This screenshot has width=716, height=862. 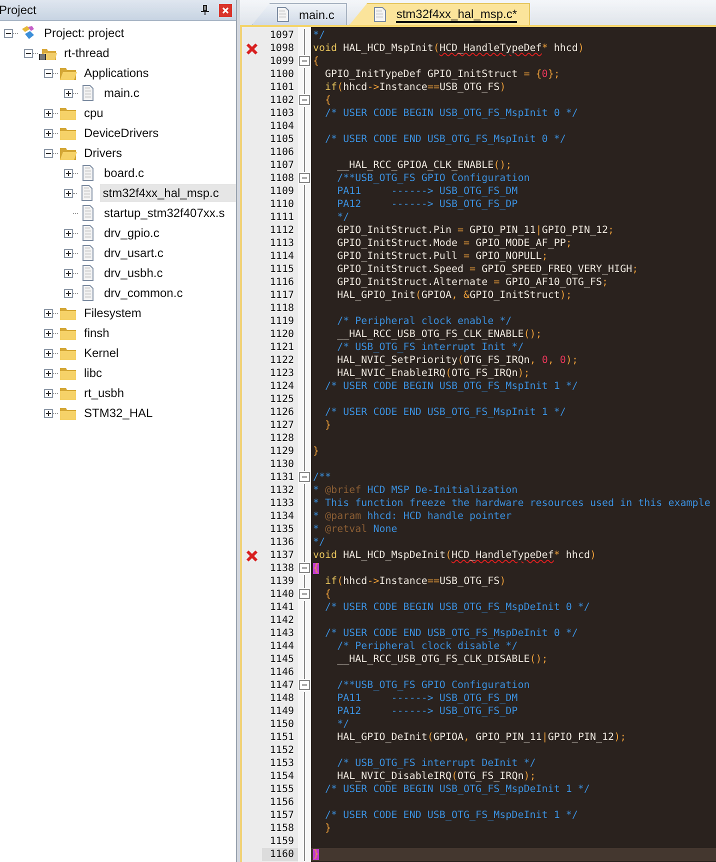 I want to click on tree-item: rt-thread, so click(x=86, y=53).